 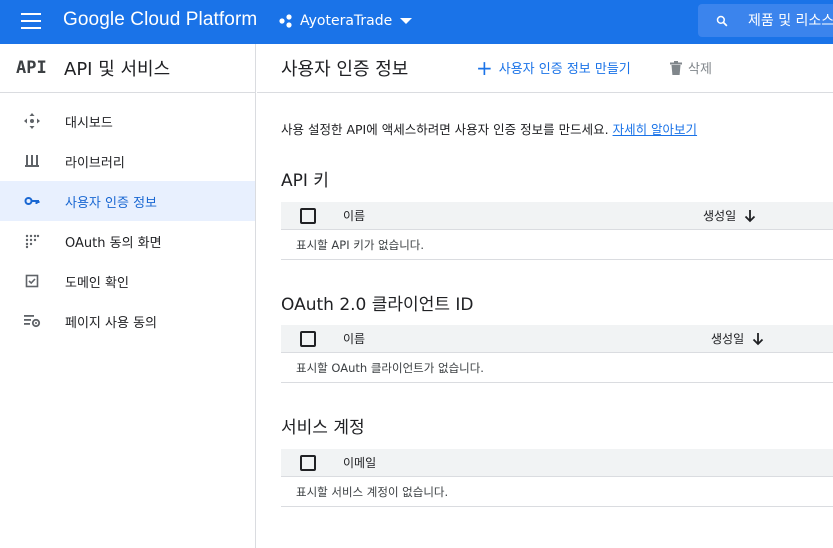 I want to click on api-logo: API, so click(x=31, y=68).